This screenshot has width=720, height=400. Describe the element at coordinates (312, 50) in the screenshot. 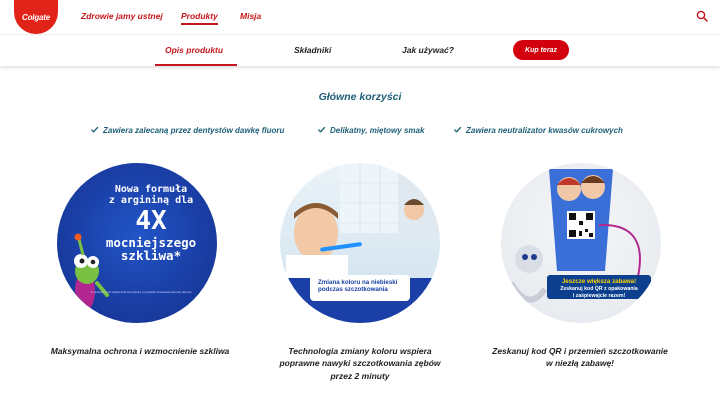

I see `tab-ingredients: Składniki` at that location.